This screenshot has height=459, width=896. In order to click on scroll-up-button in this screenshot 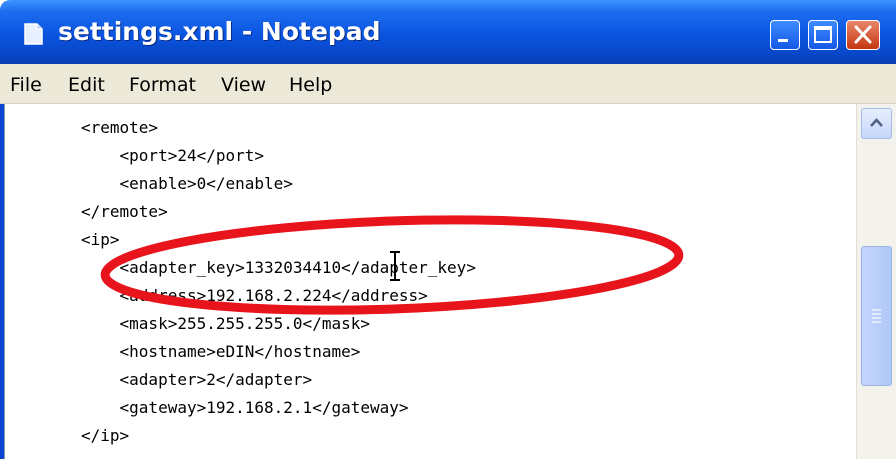, I will do `click(876, 123)`.